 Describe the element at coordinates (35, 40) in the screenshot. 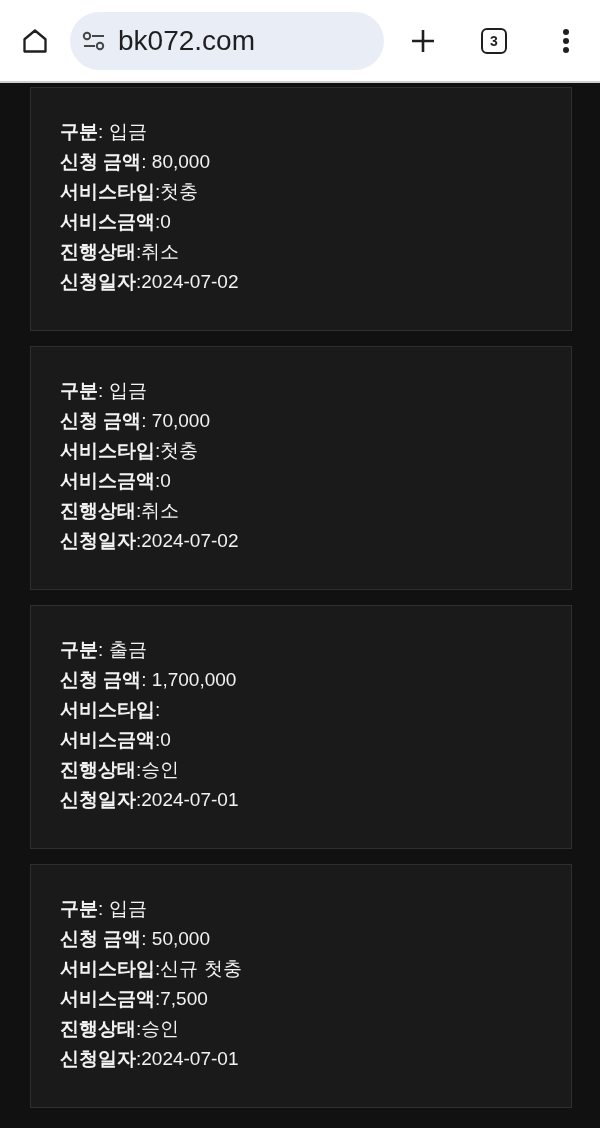

I see `home-icon` at that location.